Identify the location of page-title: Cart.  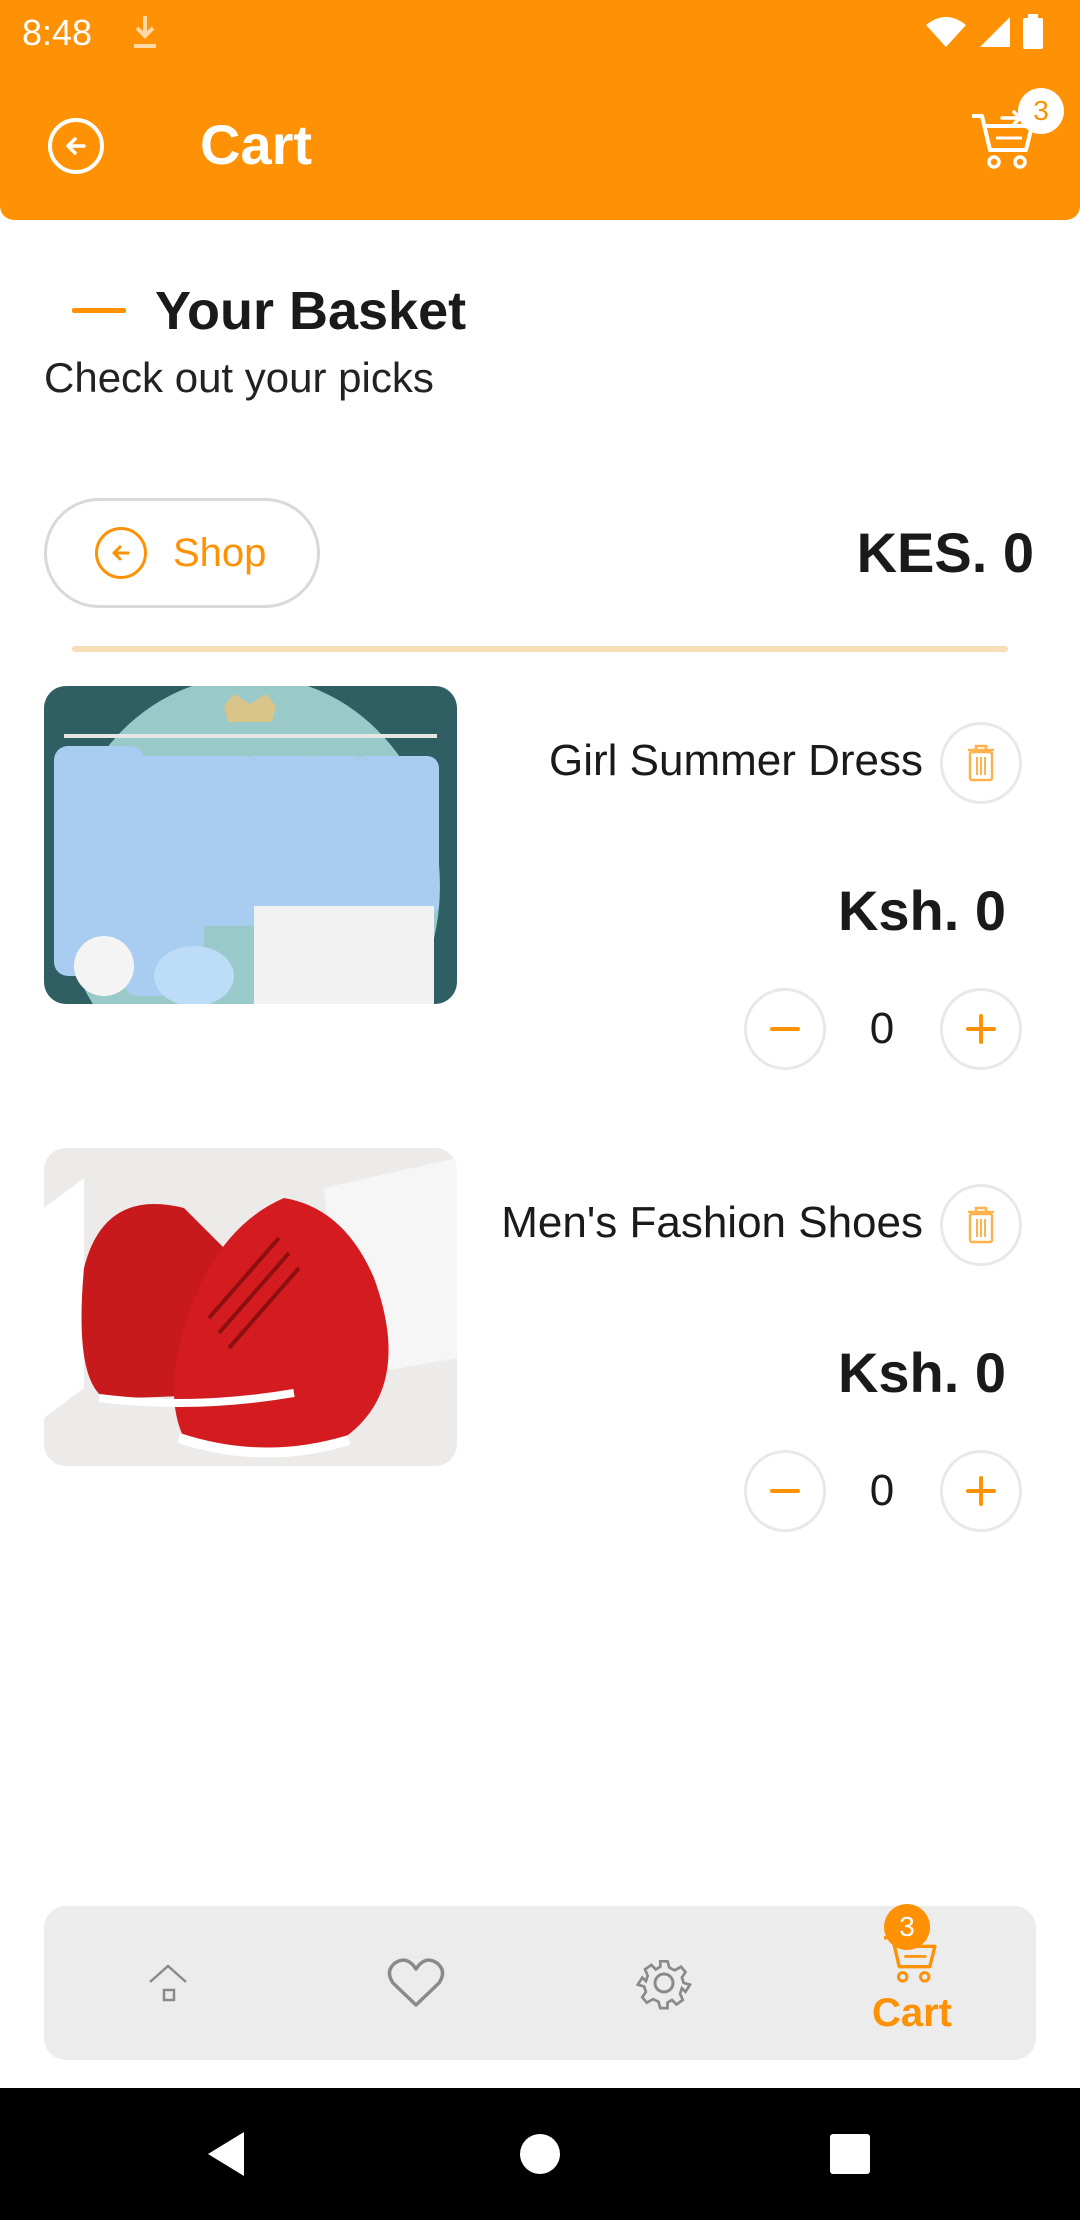
(256, 144).